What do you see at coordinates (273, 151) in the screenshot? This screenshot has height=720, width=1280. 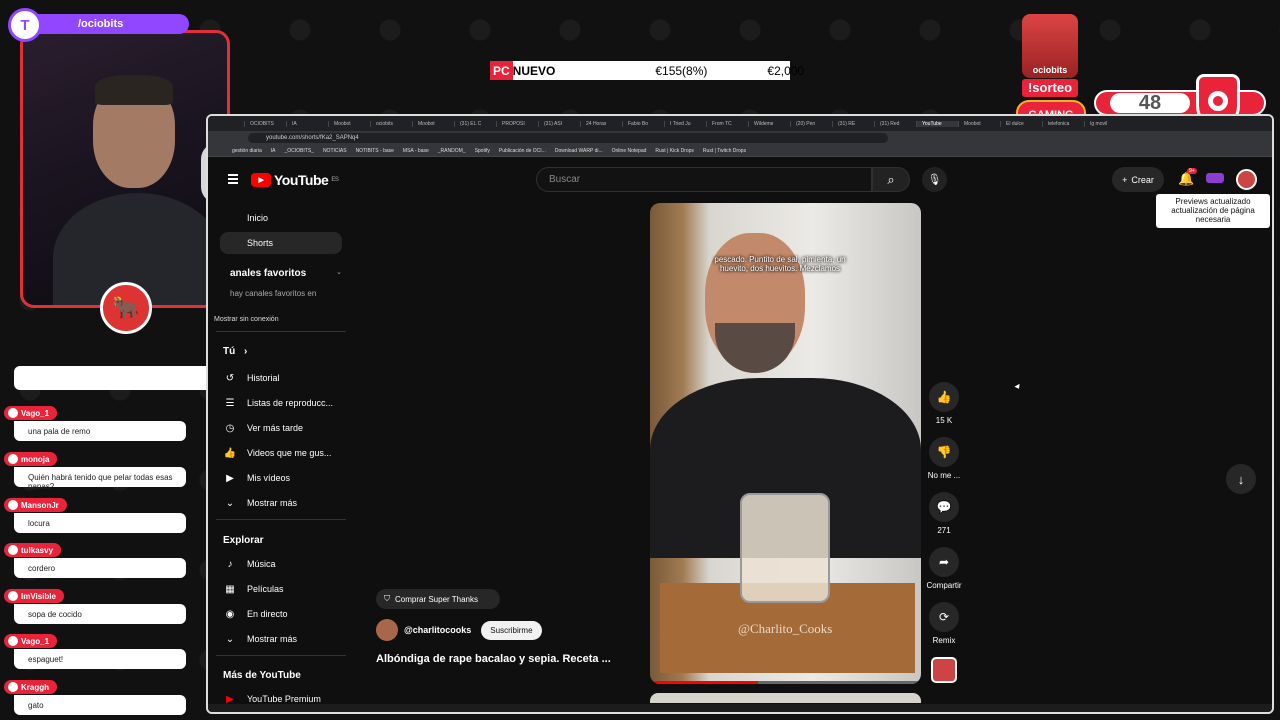 I see `bookmark-item: IA` at bounding box center [273, 151].